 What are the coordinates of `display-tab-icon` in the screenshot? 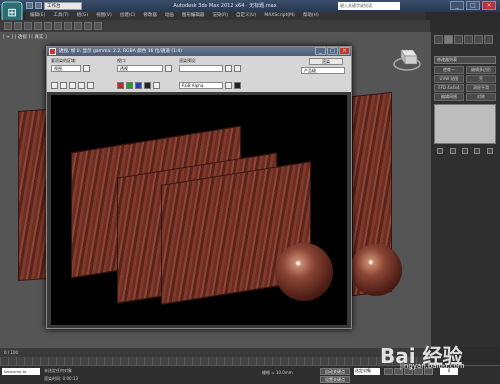 It's located at (478, 39).